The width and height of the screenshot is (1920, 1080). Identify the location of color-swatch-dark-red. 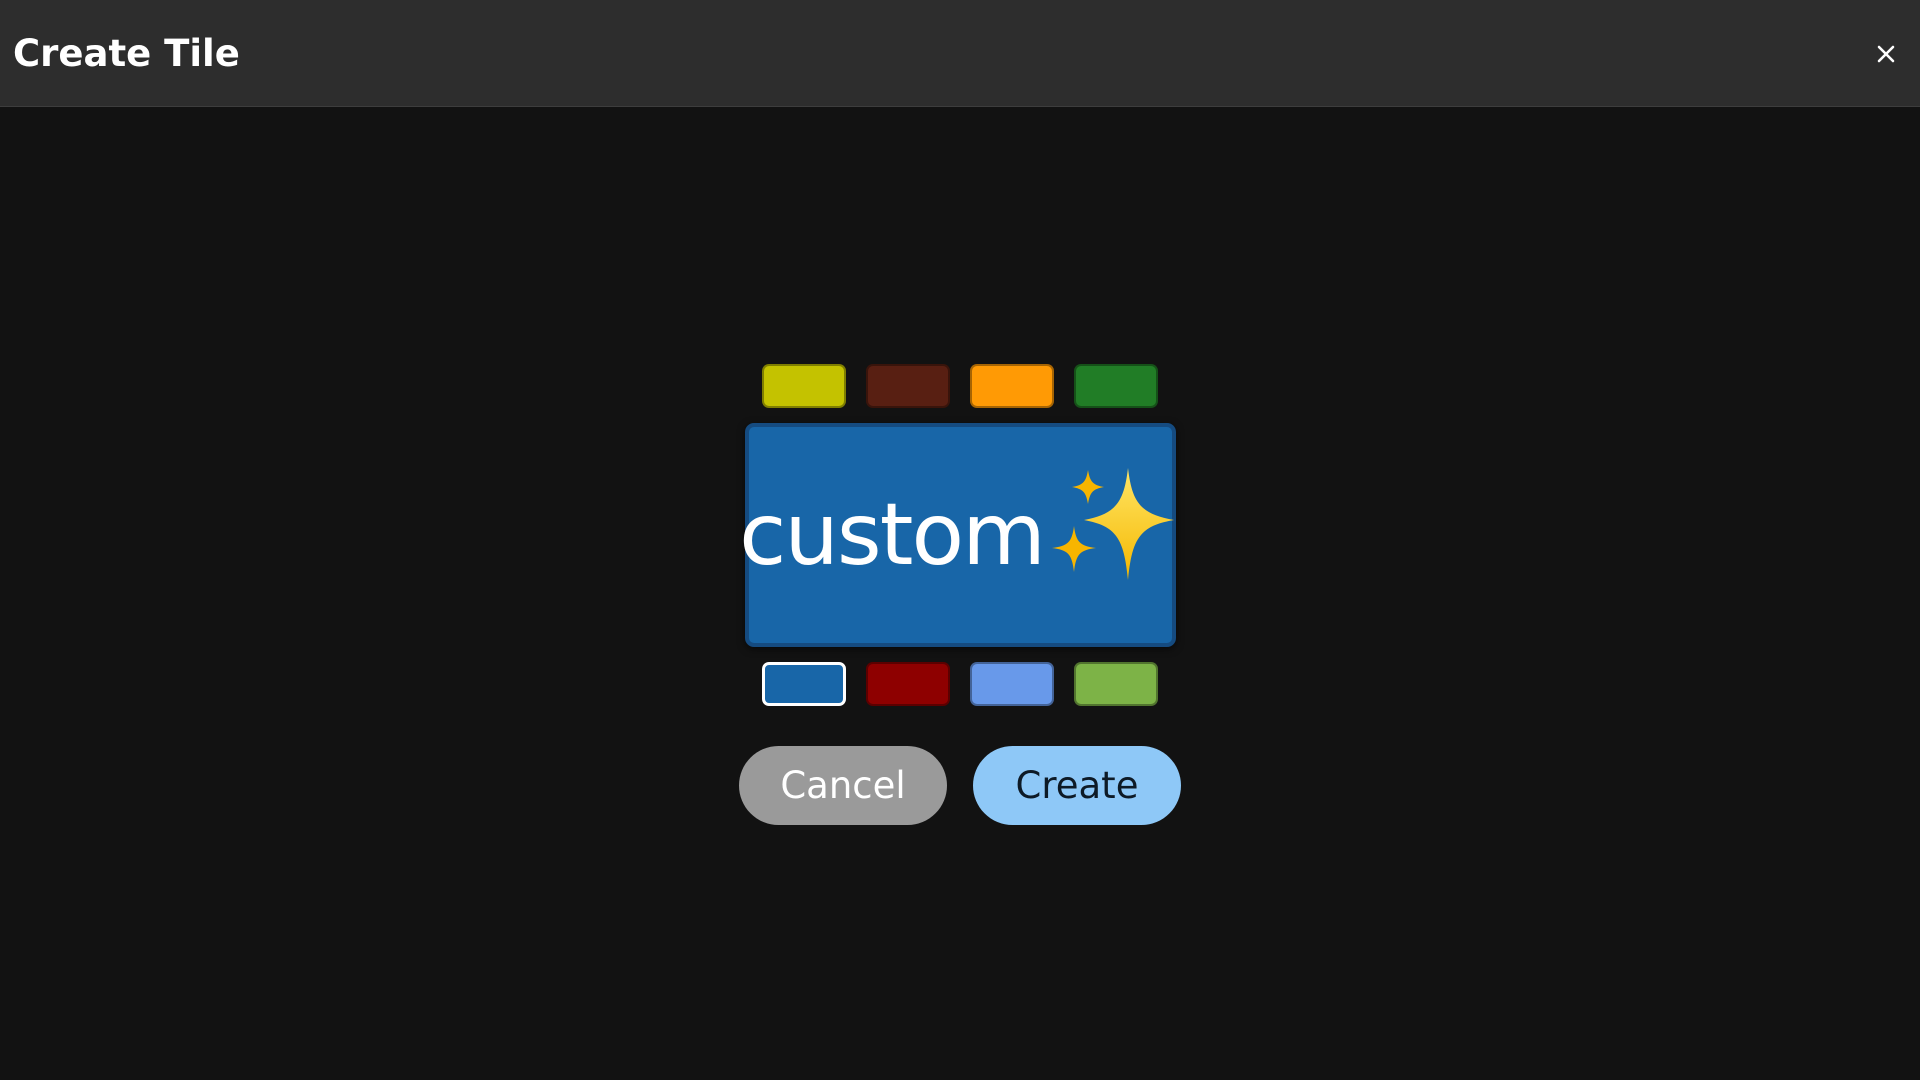
(908, 684).